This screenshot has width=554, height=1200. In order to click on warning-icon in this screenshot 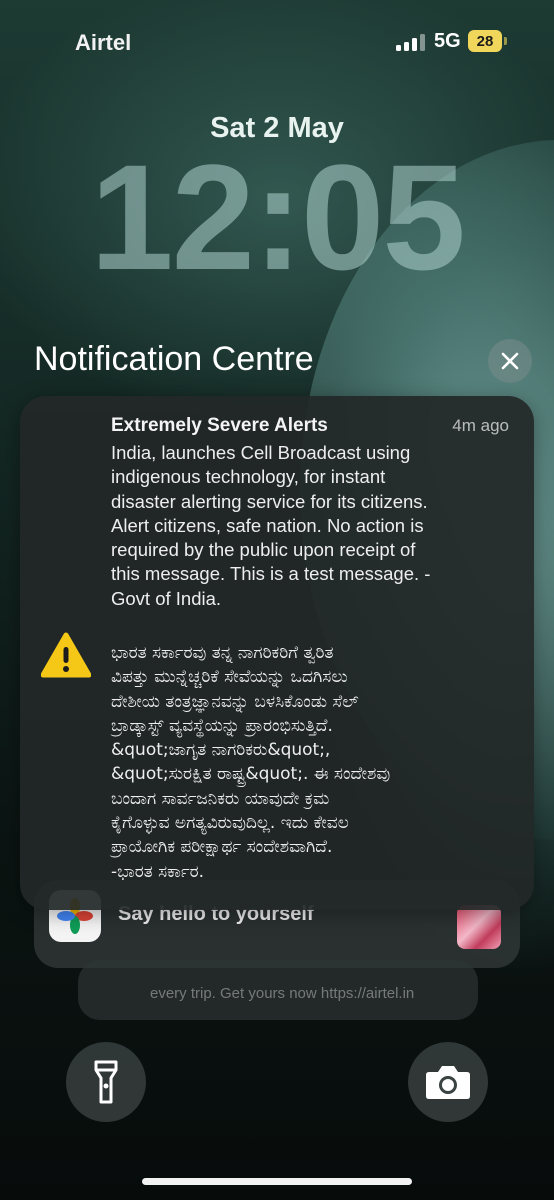, I will do `click(66, 655)`.